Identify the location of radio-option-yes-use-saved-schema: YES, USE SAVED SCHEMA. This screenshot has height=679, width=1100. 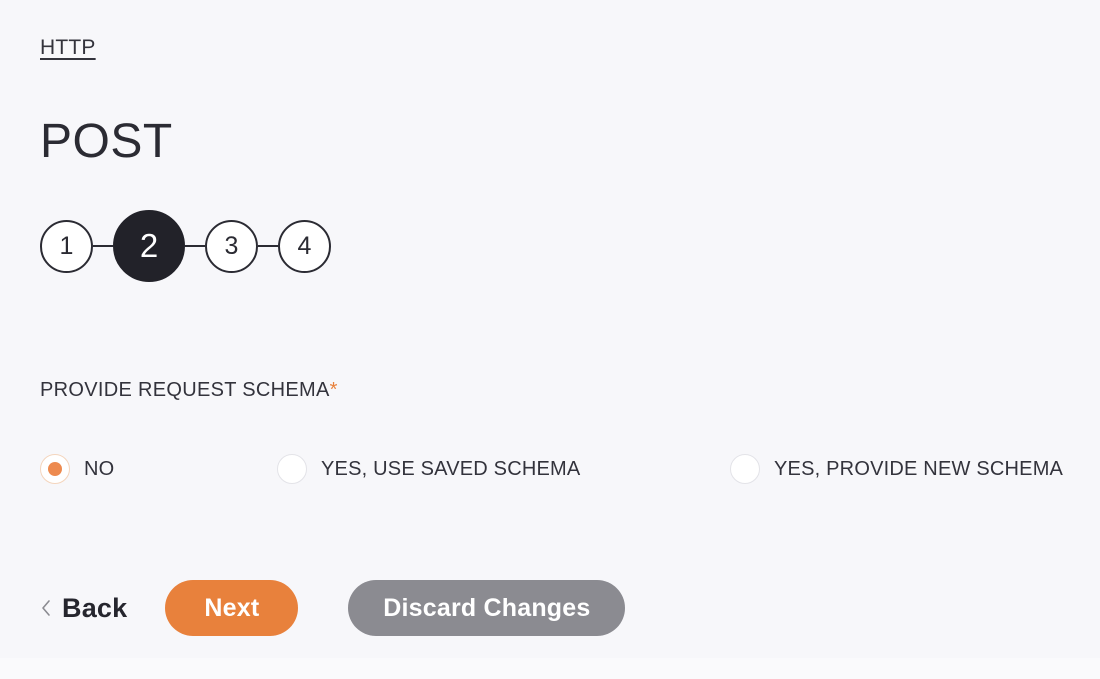
(428, 469).